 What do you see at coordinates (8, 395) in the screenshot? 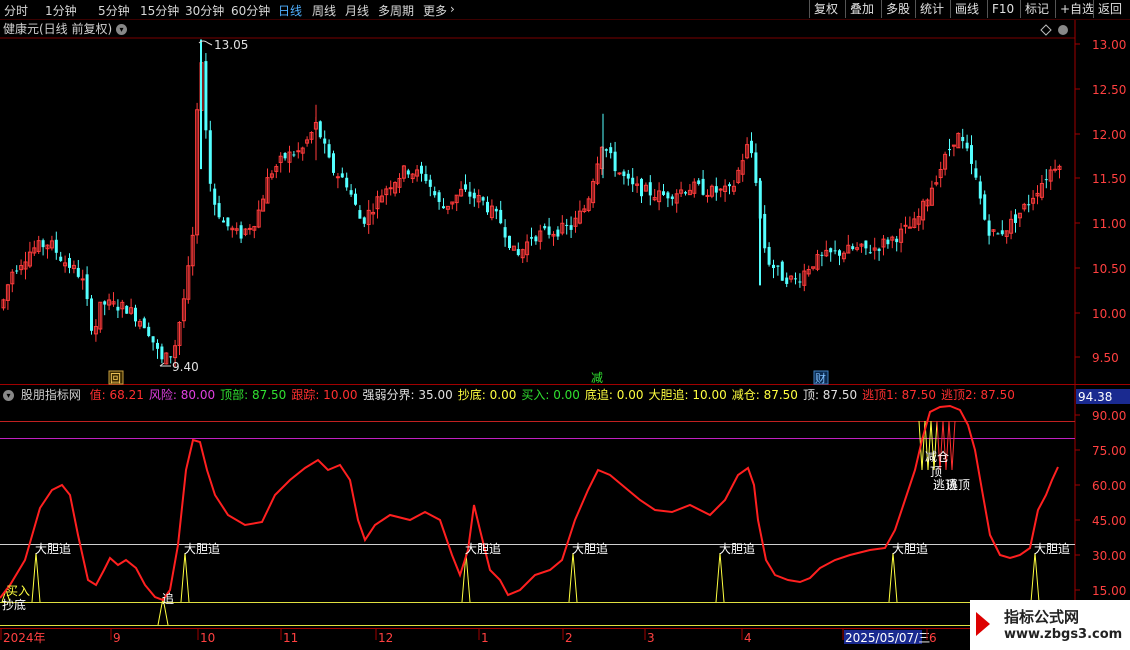
I see `indicator-menu-icon: ▾` at bounding box center [8, 395].